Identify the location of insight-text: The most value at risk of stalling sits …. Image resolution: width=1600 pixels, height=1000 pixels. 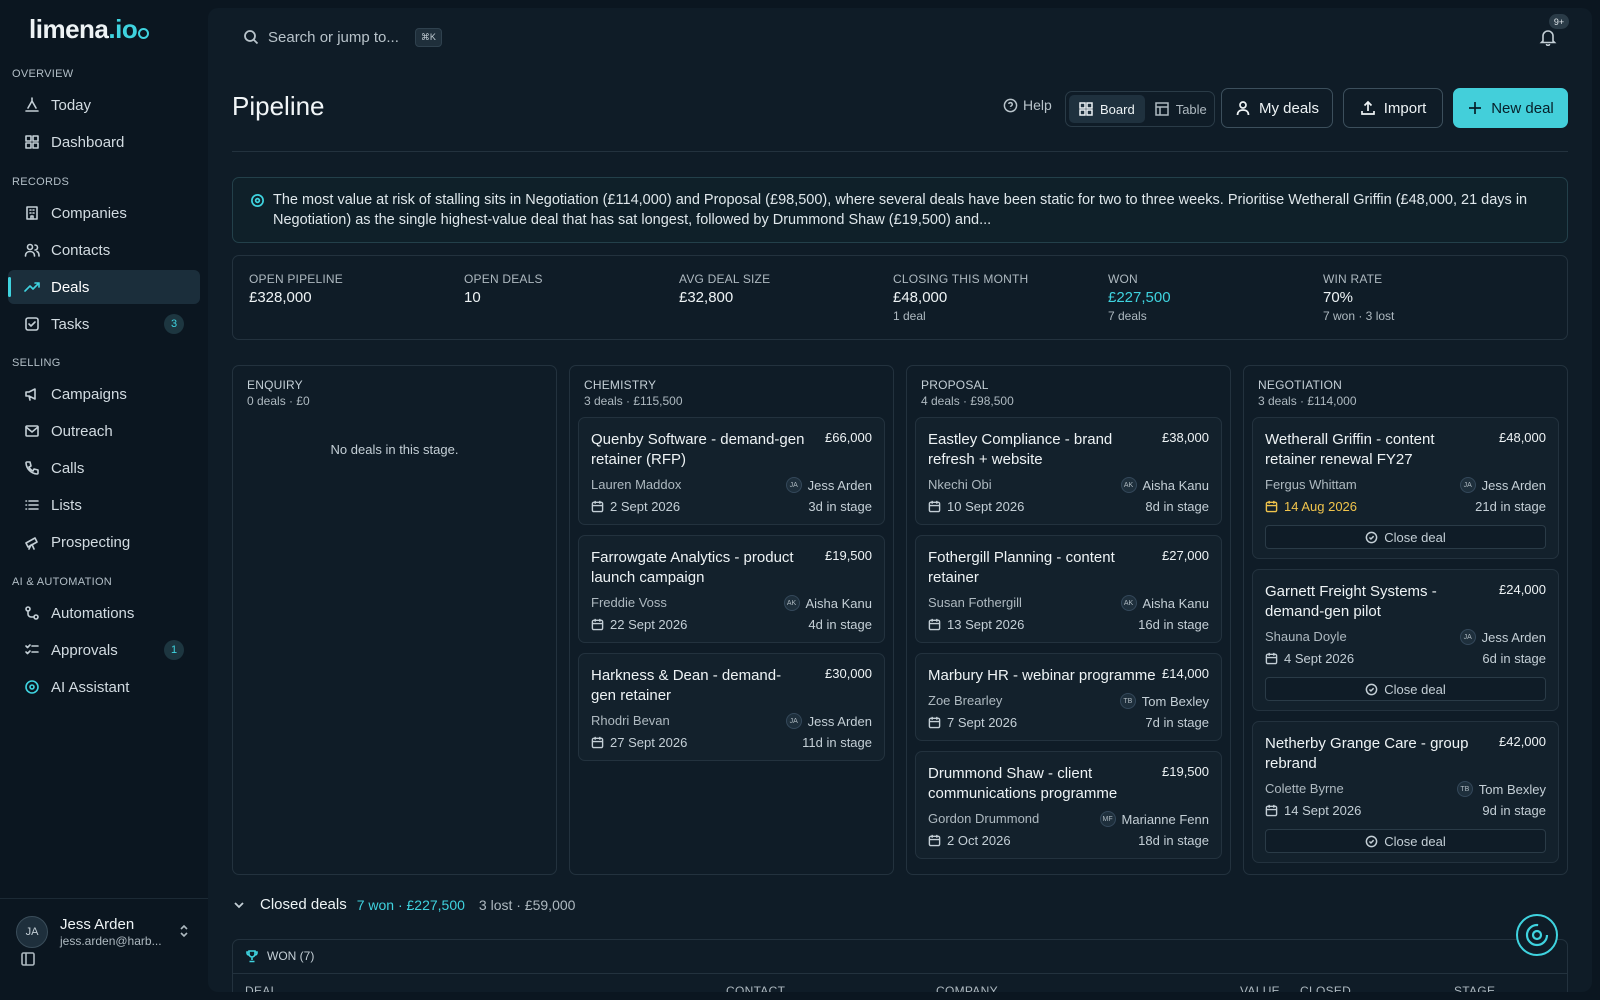
(900, 210).